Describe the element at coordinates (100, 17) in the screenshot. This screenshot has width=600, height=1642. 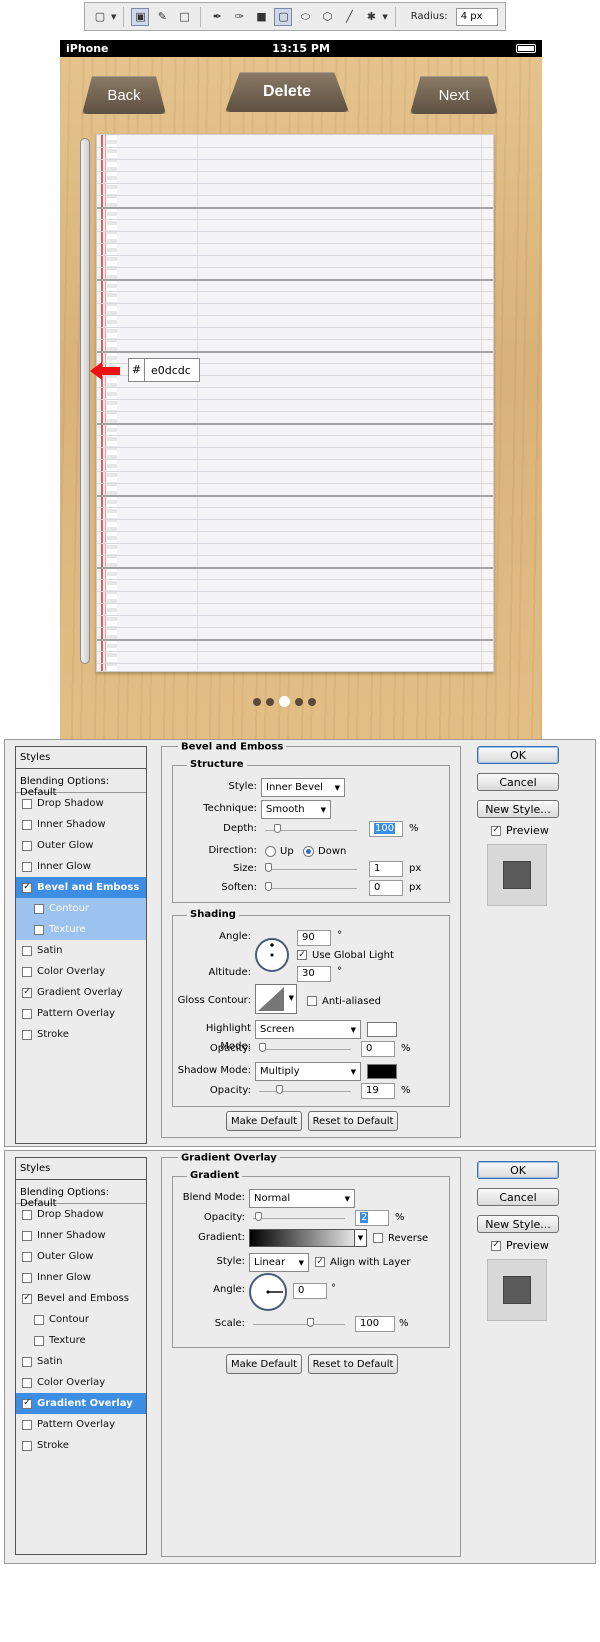
I see `rounded-rect-tool-icon: ▢` at that location.